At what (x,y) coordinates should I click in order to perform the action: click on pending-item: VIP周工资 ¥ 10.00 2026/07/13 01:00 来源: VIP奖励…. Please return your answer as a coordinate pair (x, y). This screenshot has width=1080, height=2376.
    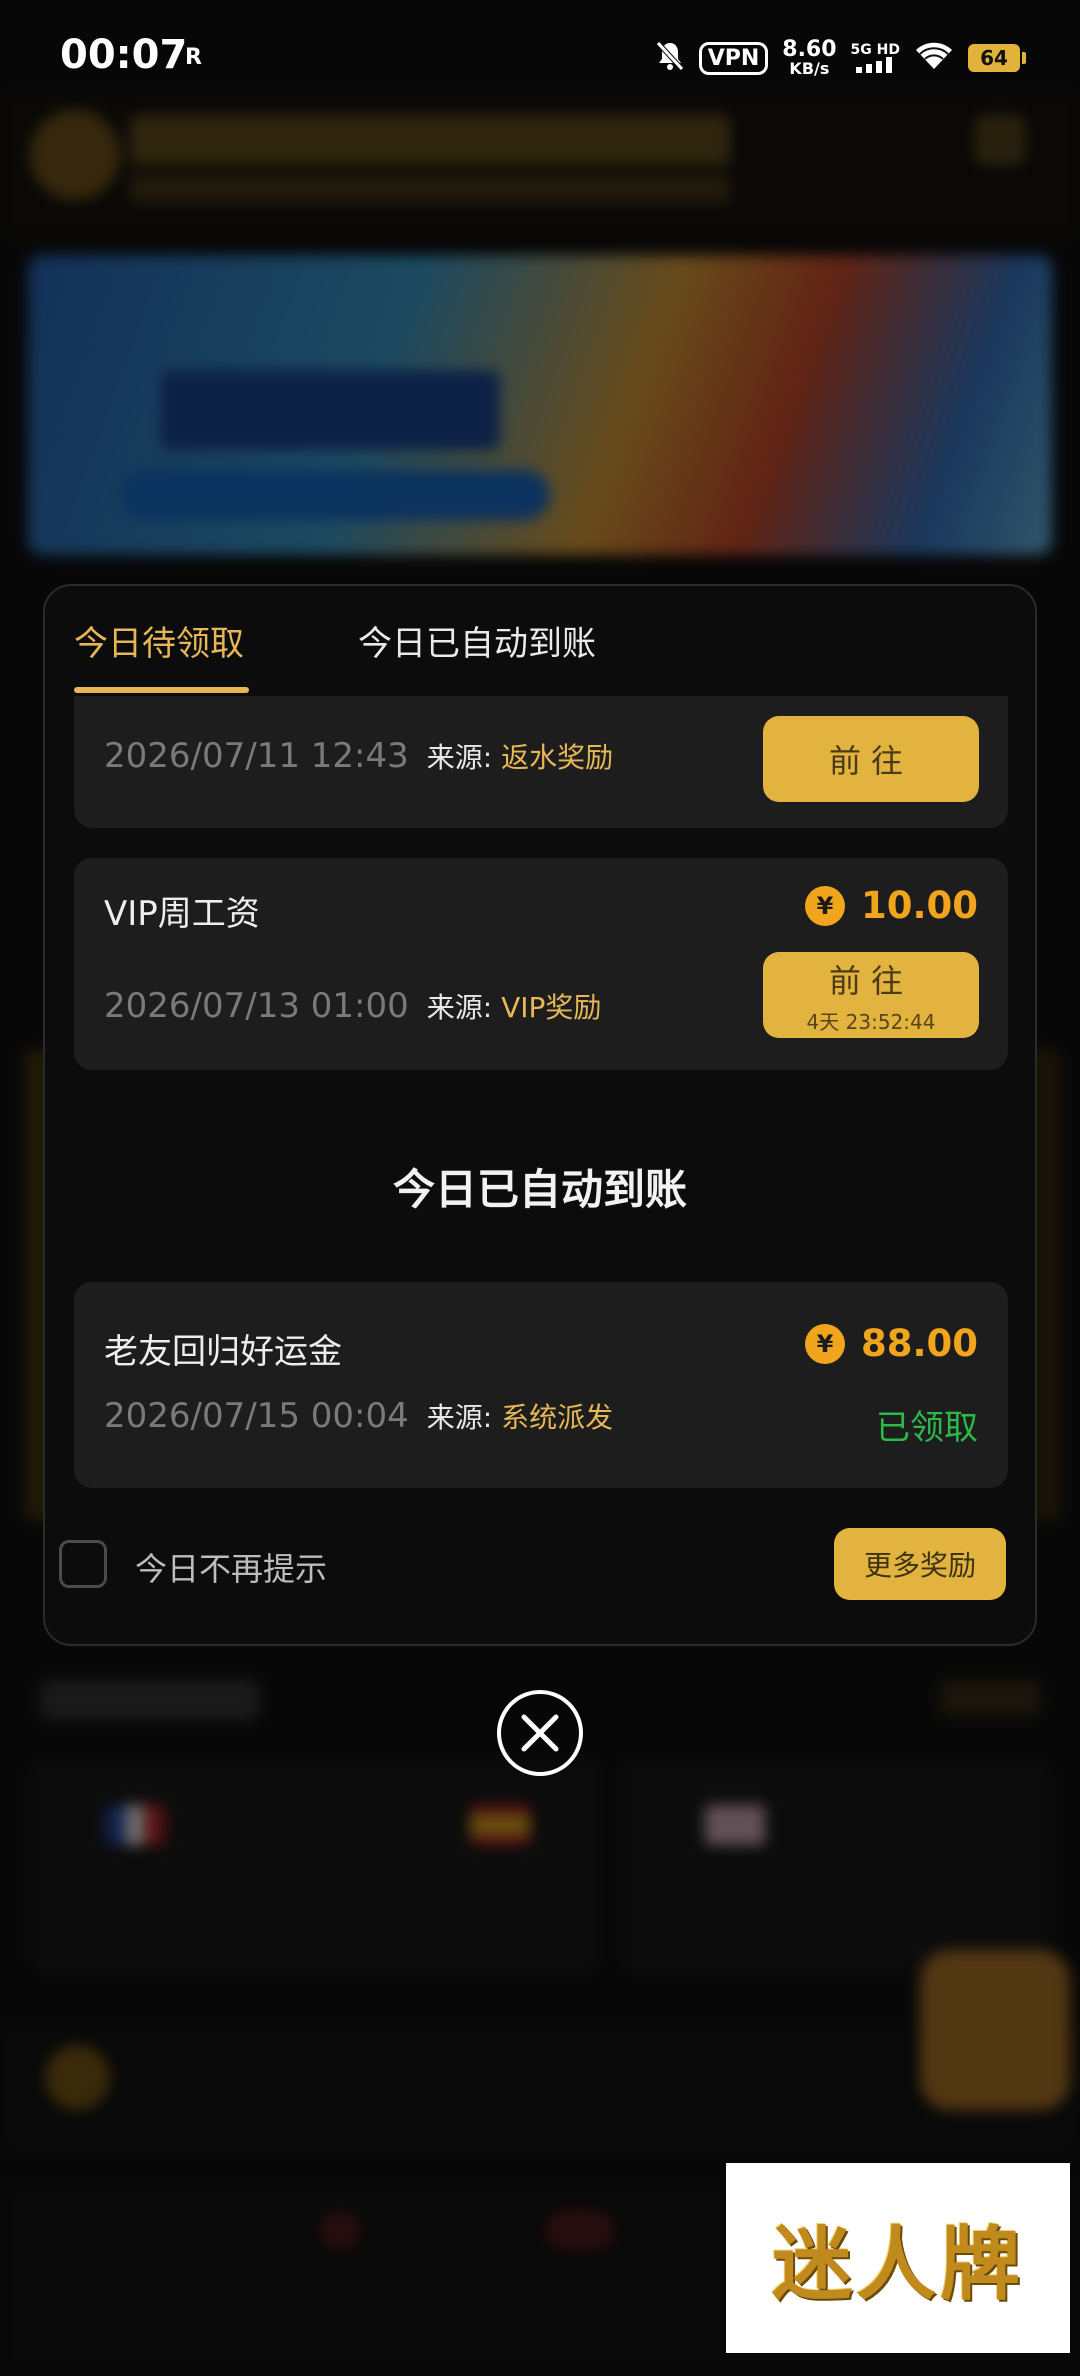
    Looking at the image, I should click on (541, 964).